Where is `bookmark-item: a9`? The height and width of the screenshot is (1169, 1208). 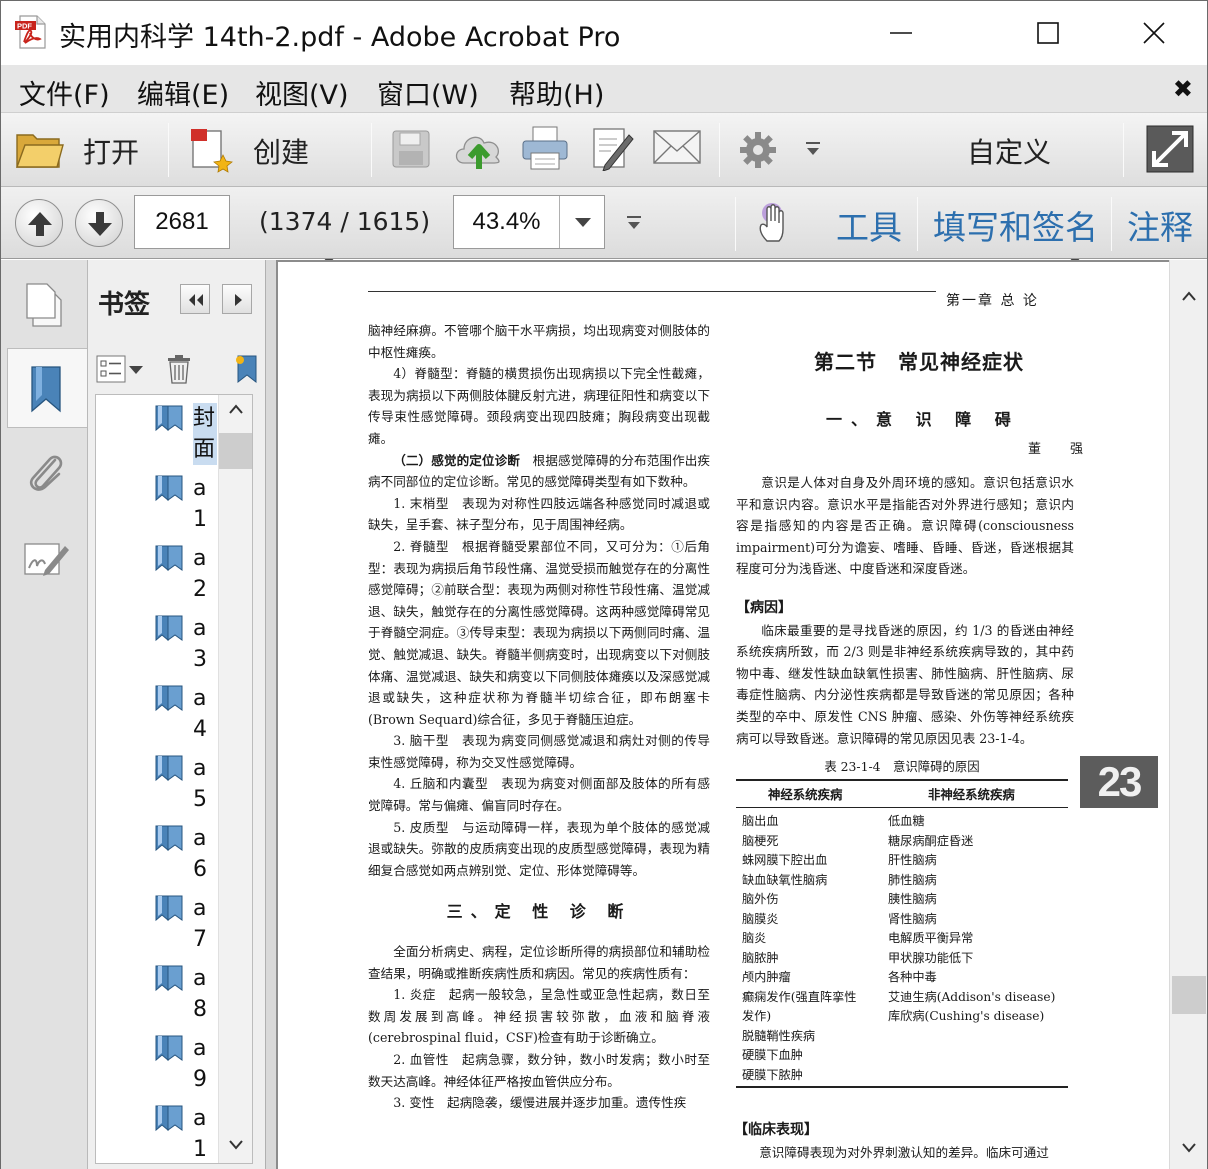
bookmark-item: a9 is located at coordinates (156, 1064).